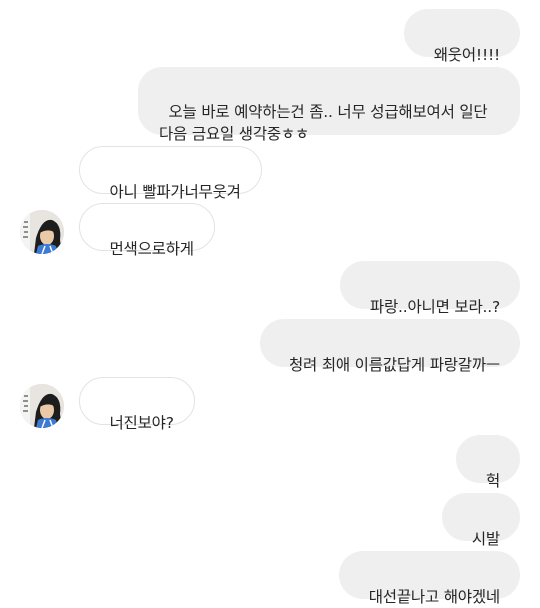 This screenshot has width=540, height=608. Describe the element at coordinates (429, 578) in the screenshot. I see `sent-message: 대선끝나고 해야겠네` at that location.